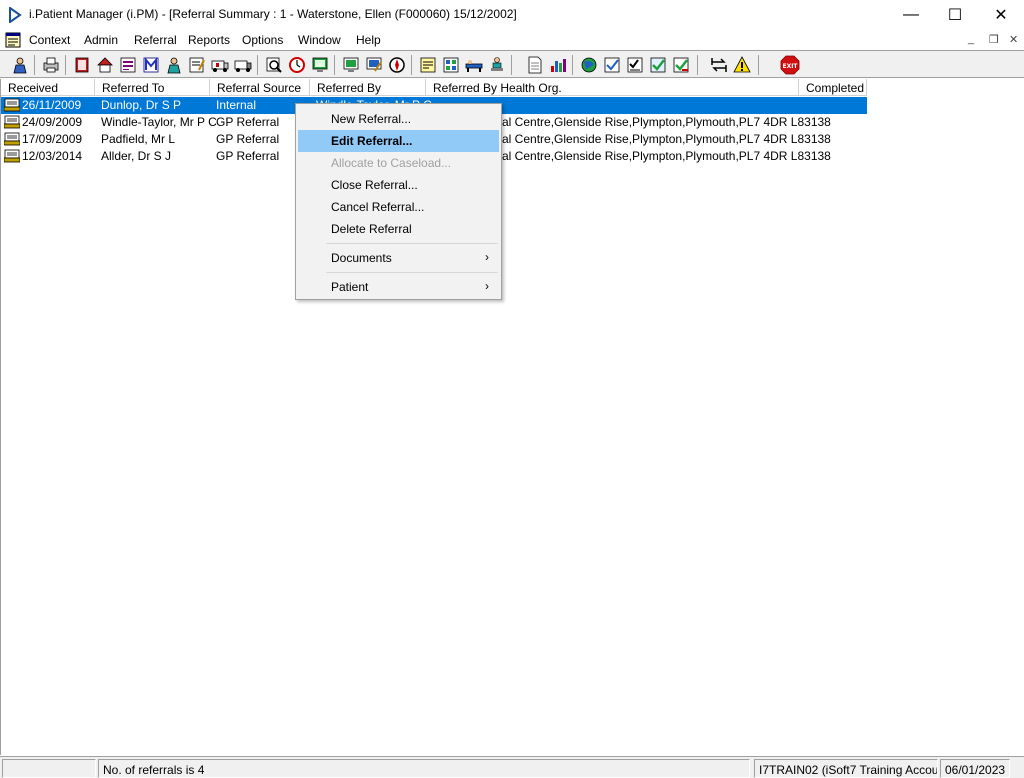 This screenshot has height=778, width=1024. Describe the element at coordinates (368, 40) in the screenshot. I see `menu-help: Help` at that location.